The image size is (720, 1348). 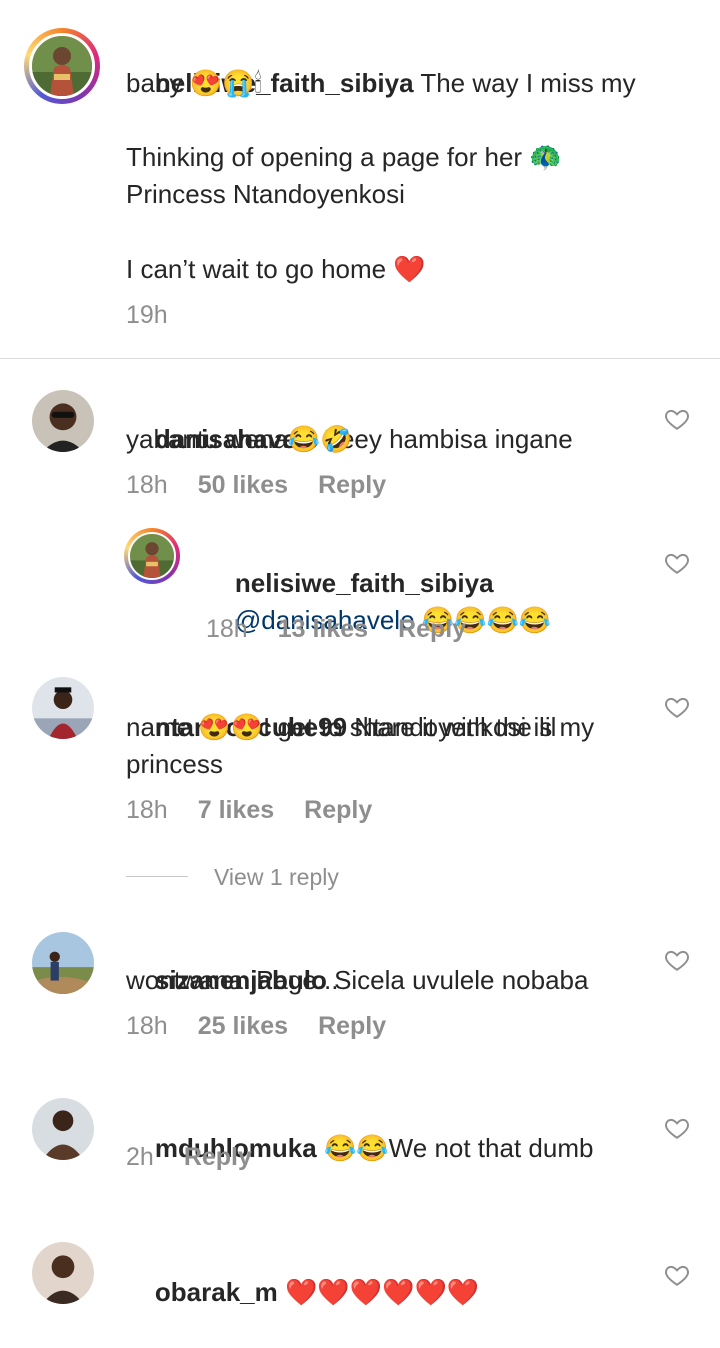 I want to click on caption-text-line5: I can’t wait to go home ❤️, so click(x=276, y=269).